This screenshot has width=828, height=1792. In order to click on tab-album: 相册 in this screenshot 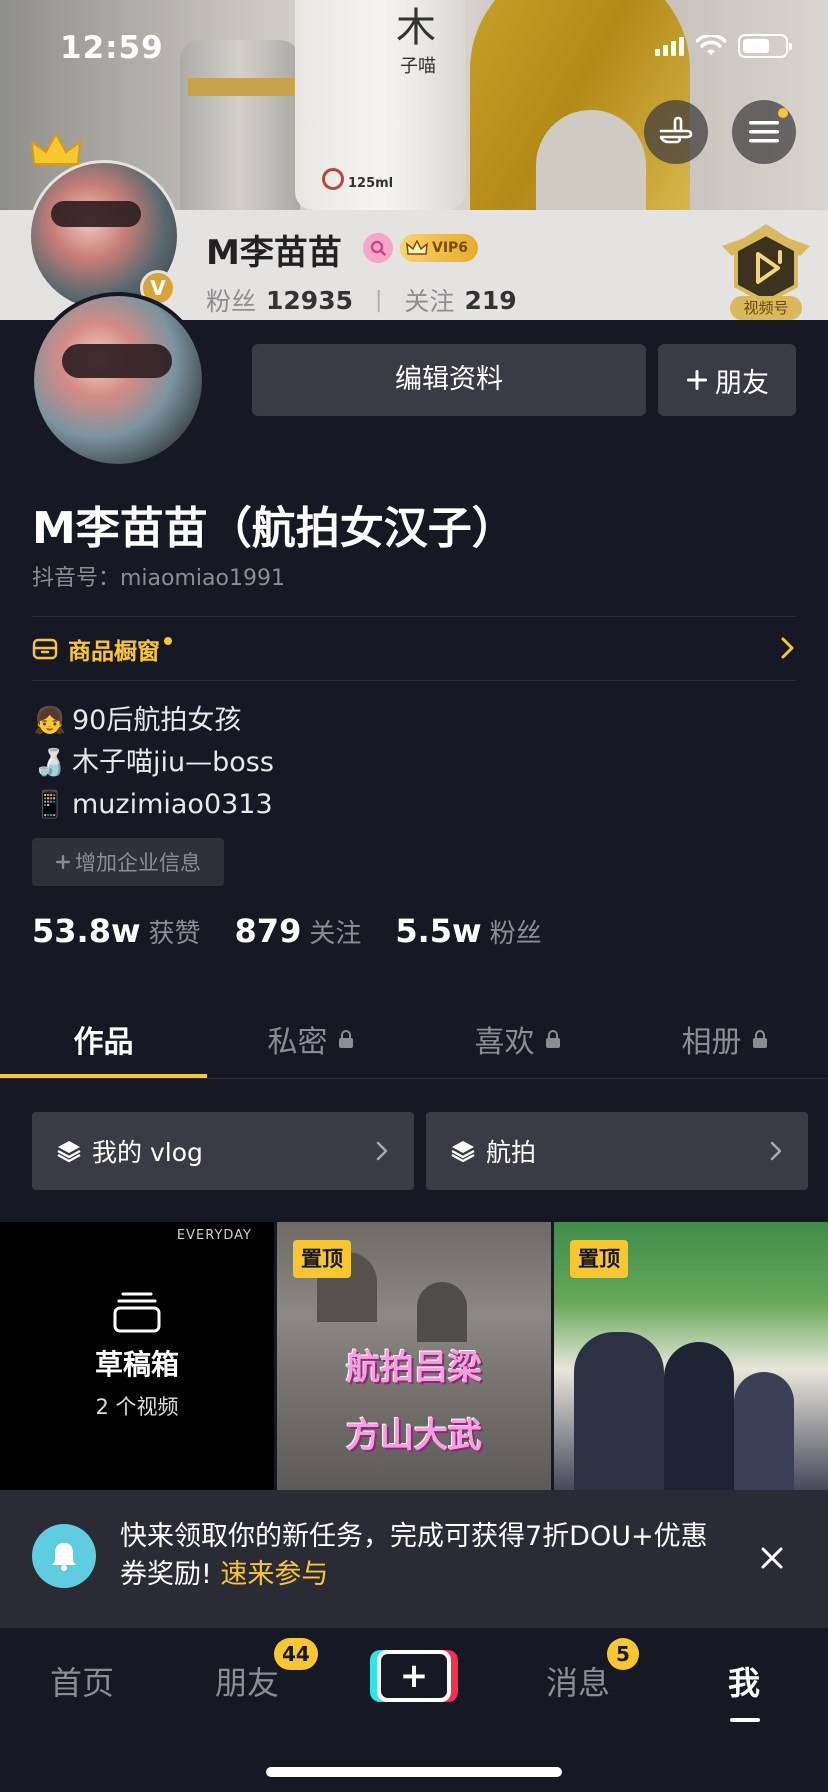, I will do `click(724, 1039)`.